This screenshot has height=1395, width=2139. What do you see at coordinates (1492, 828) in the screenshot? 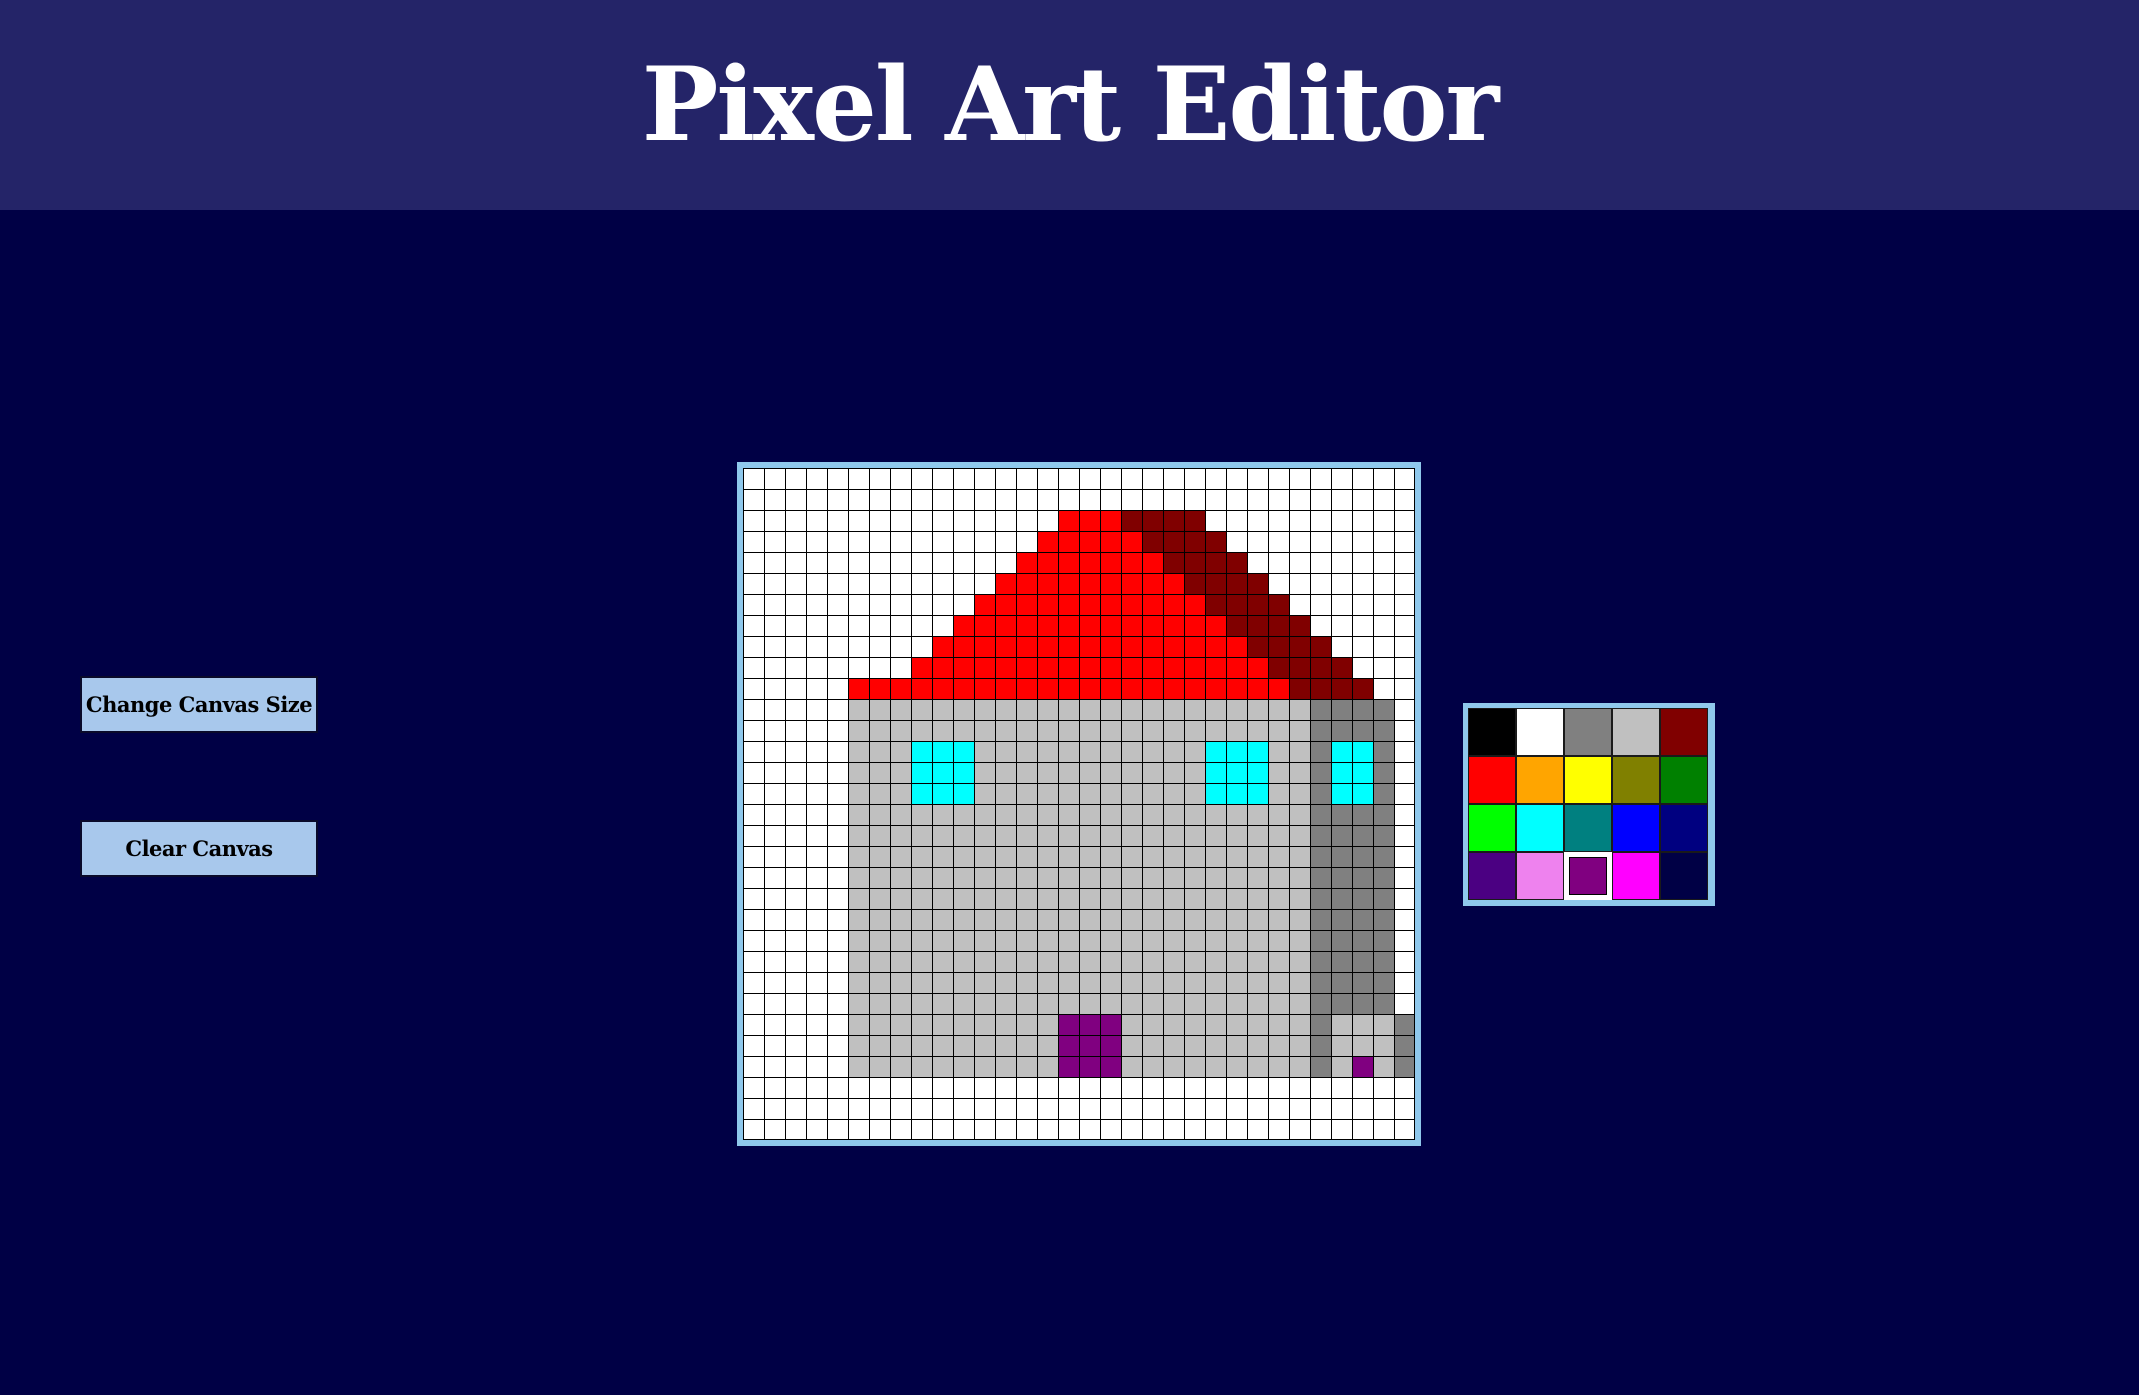
I see `color-swatch` at bounding box center [1492, 828].